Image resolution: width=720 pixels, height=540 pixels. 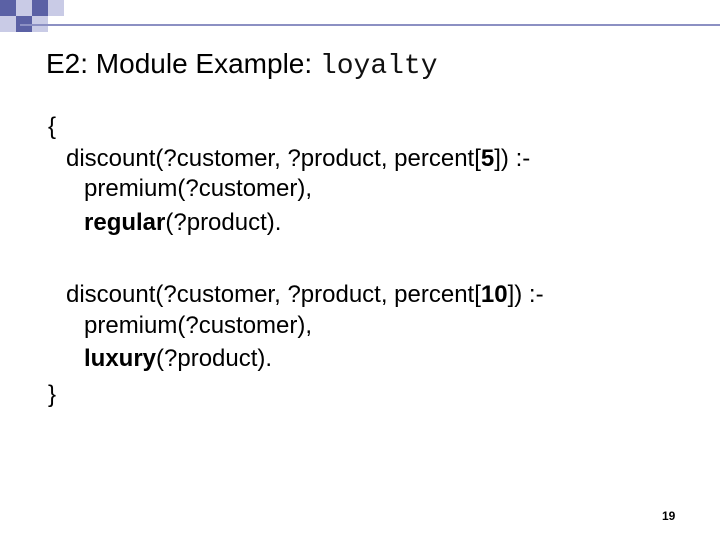 I want to click on title-module-name: loyalty, so click(x=378, y=66).